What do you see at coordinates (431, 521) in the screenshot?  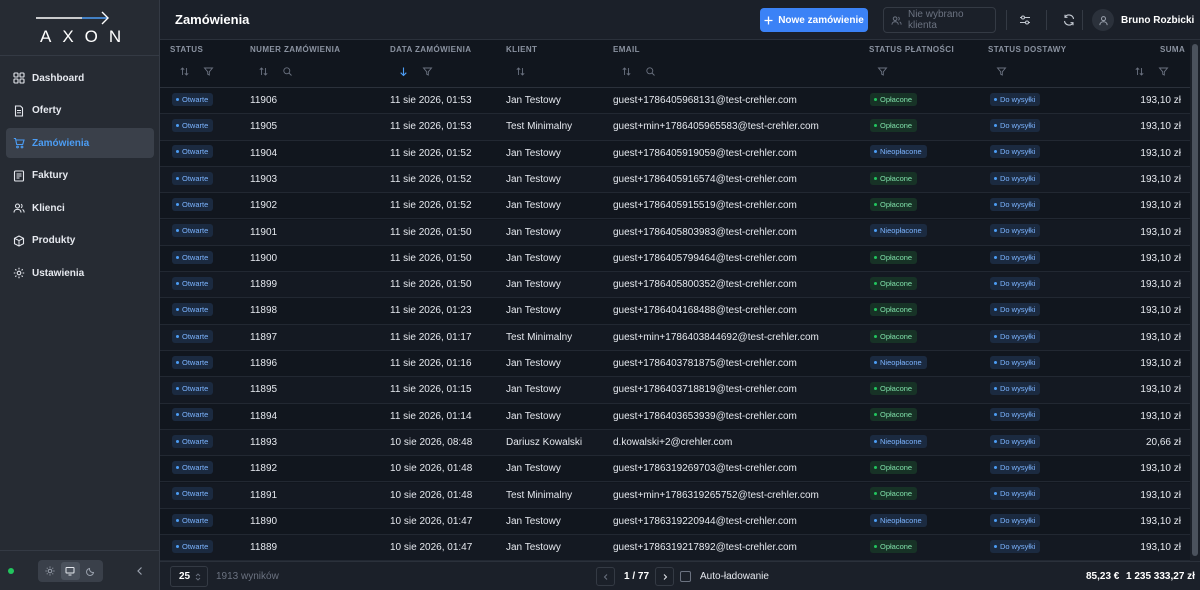 I see `order-date: 10 sie 2026, 01:47` at bounding box center [431, 521].